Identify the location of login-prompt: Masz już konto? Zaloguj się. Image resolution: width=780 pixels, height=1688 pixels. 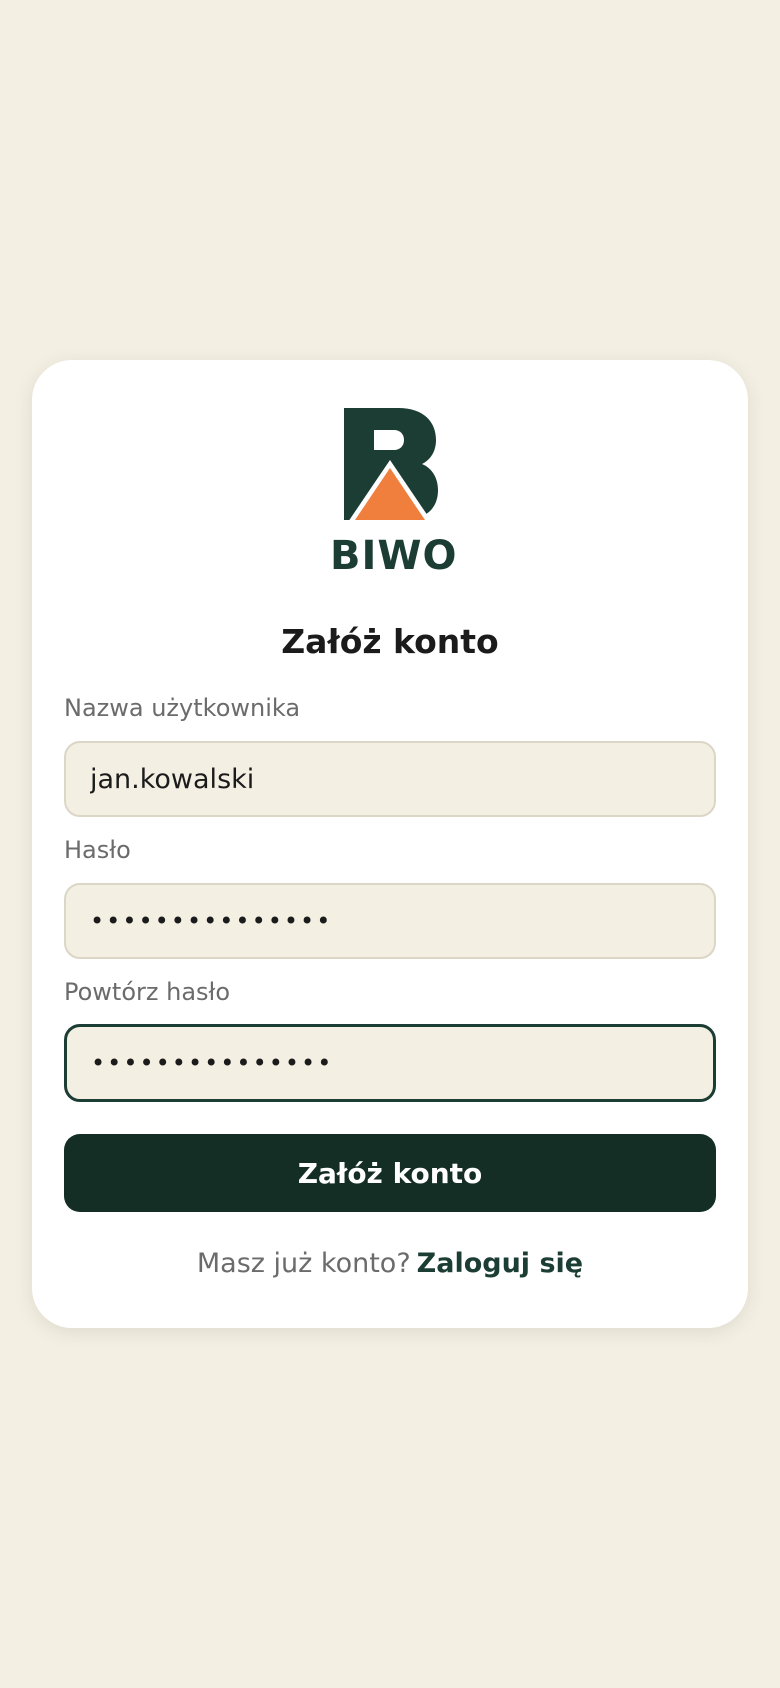
(390, 1263).